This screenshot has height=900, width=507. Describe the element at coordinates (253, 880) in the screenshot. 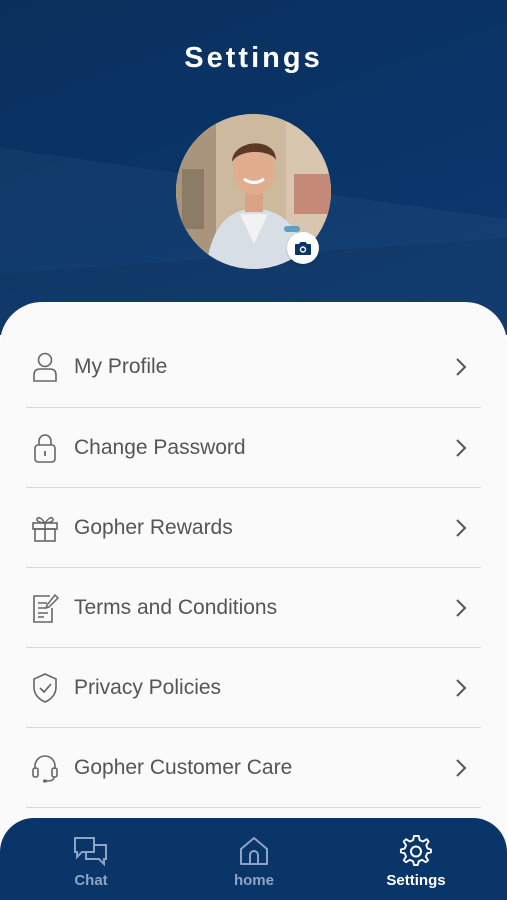

I see `nav-label: home` at that location.